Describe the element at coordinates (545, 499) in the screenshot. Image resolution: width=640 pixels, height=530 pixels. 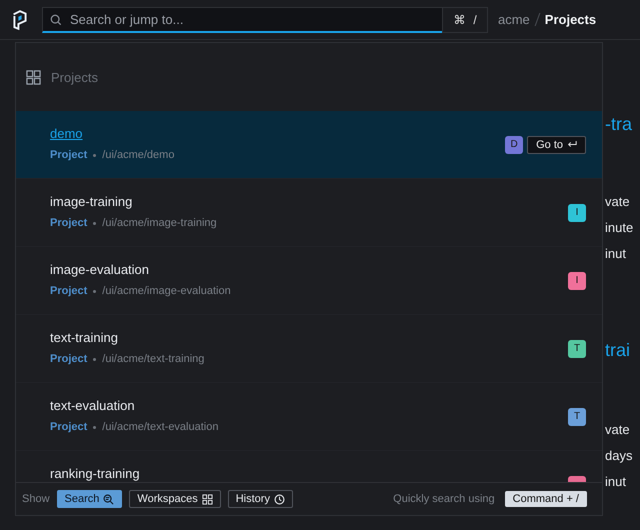
I see `shortcut-key: Command + /` at that location.